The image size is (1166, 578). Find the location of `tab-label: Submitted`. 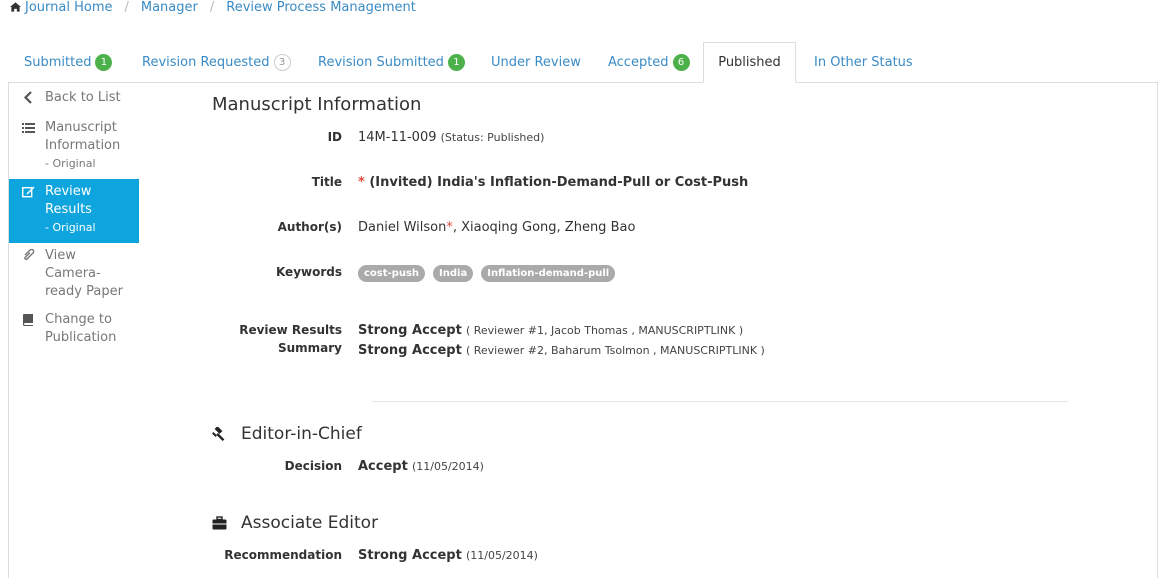

tab-label: Submitted is located at coordinates (58, 62).